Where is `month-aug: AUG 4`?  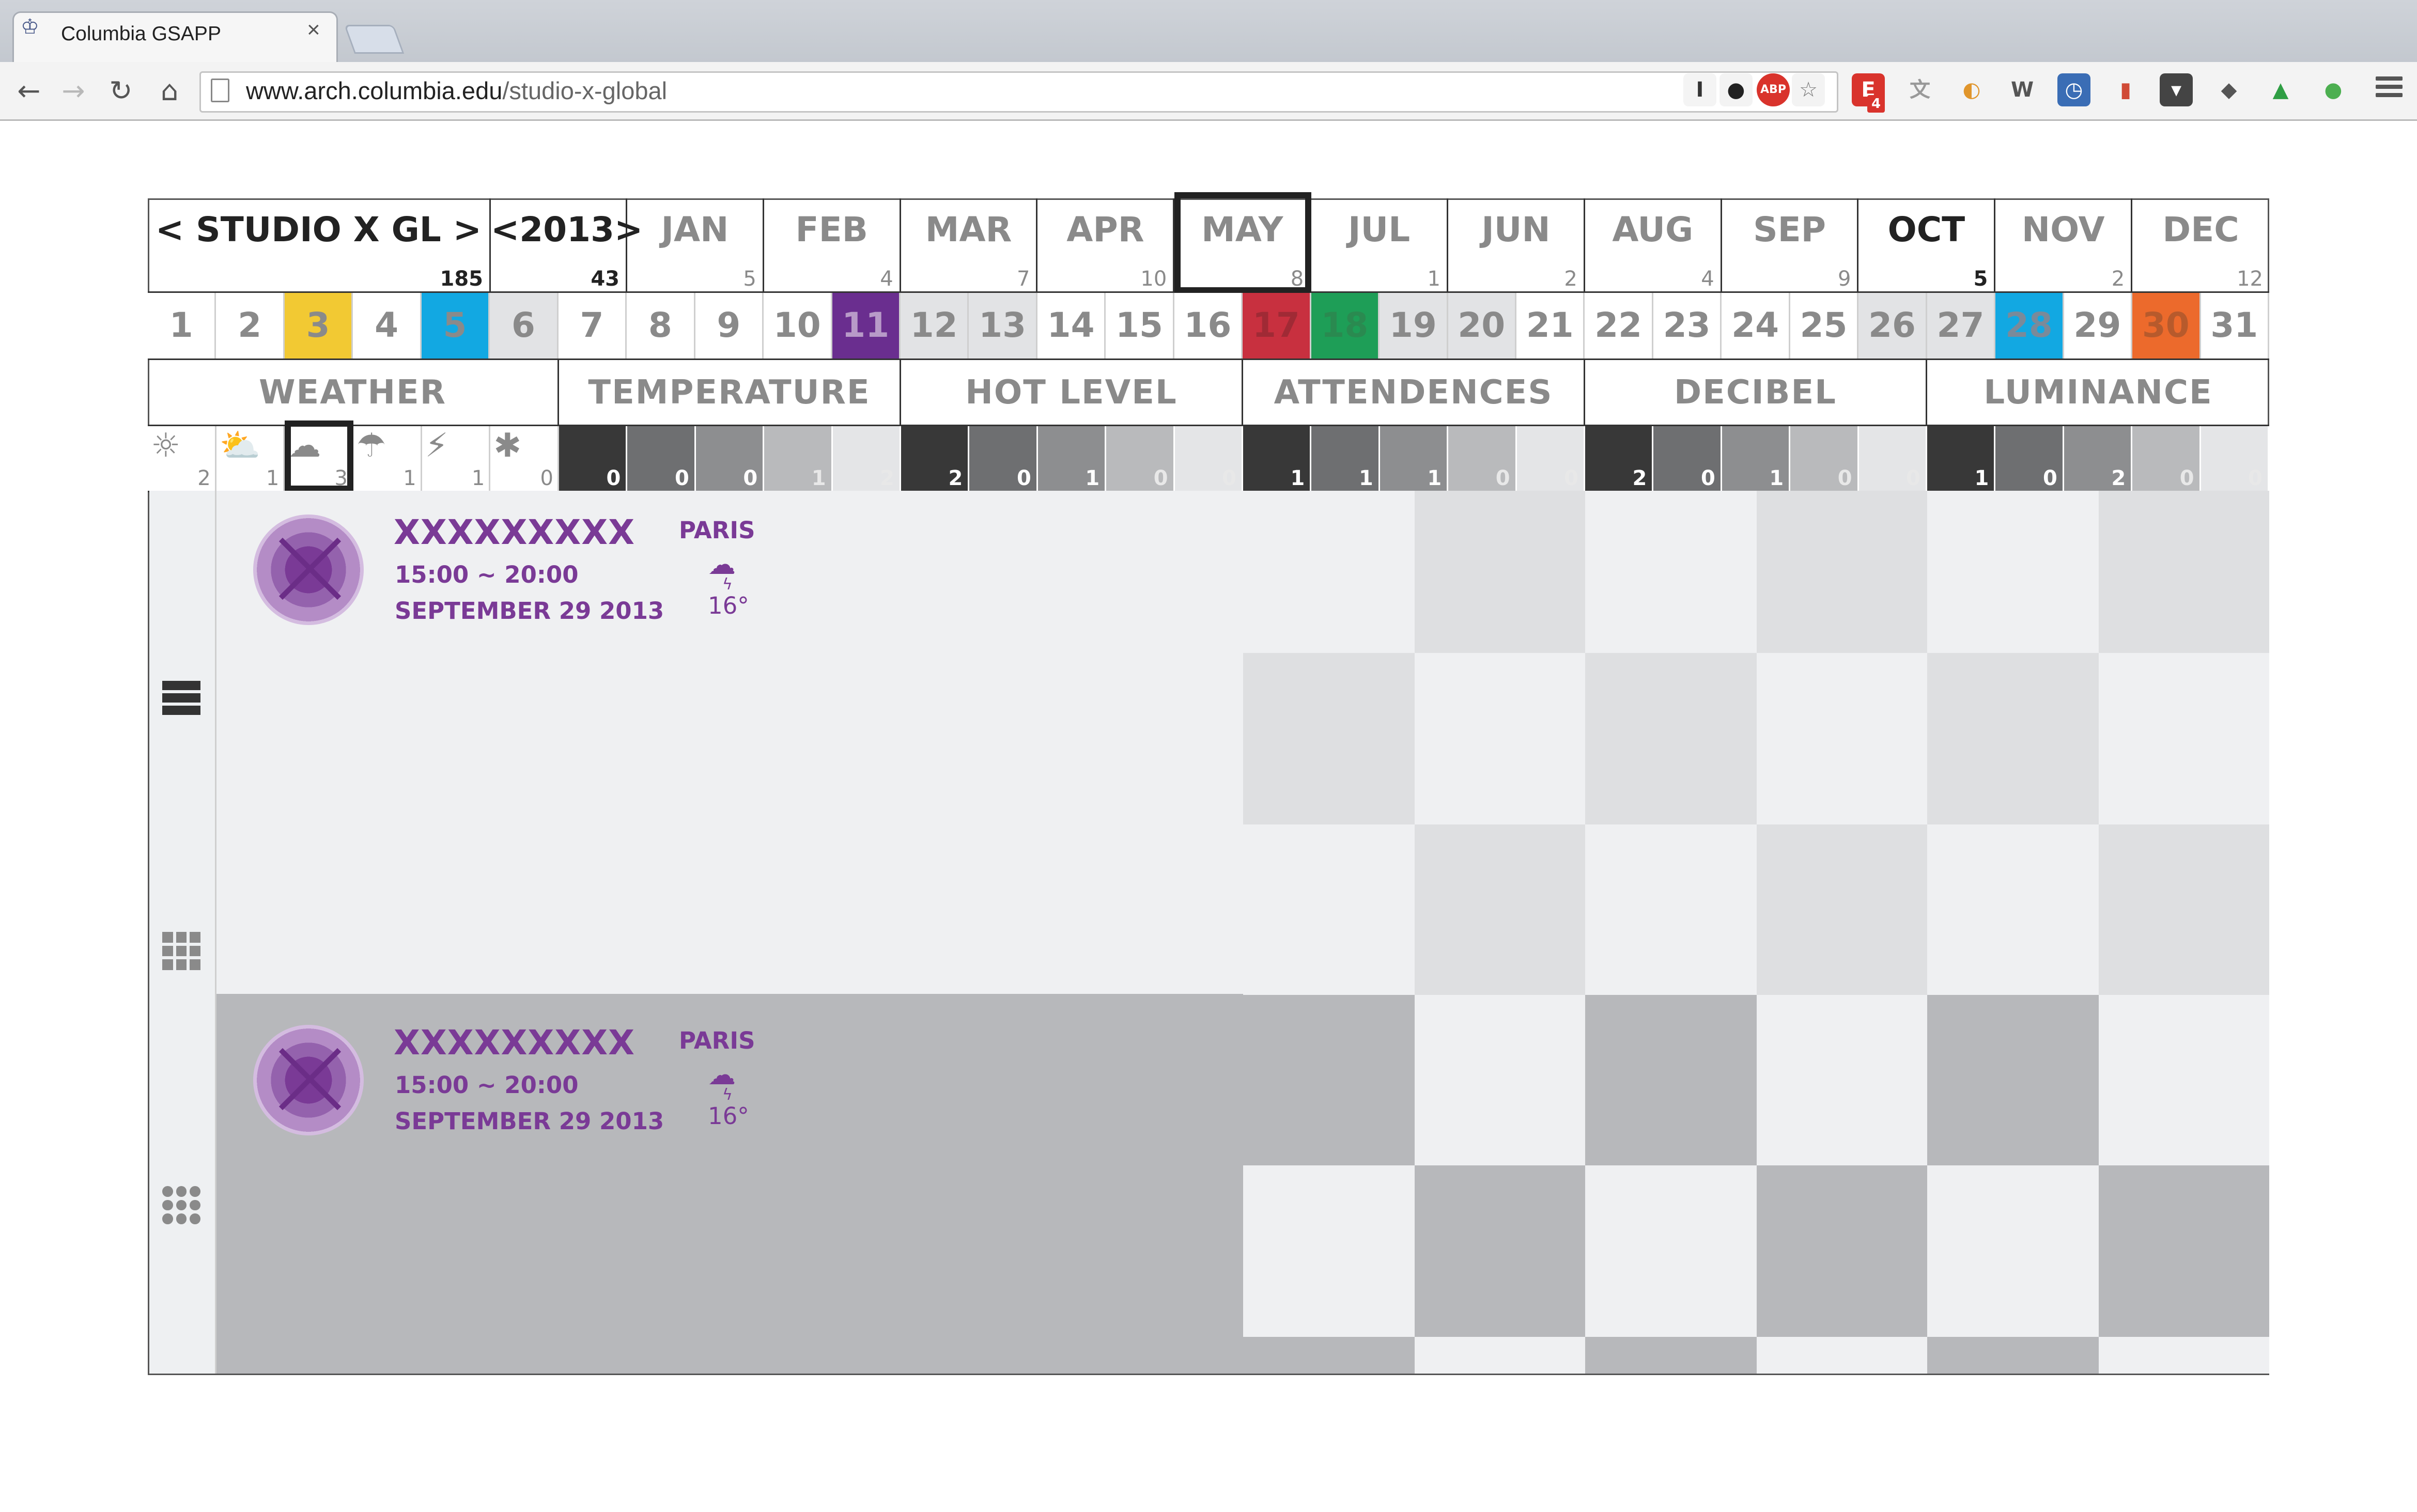 month-aug: AUG 4 is located at coordinates (1653, 245).